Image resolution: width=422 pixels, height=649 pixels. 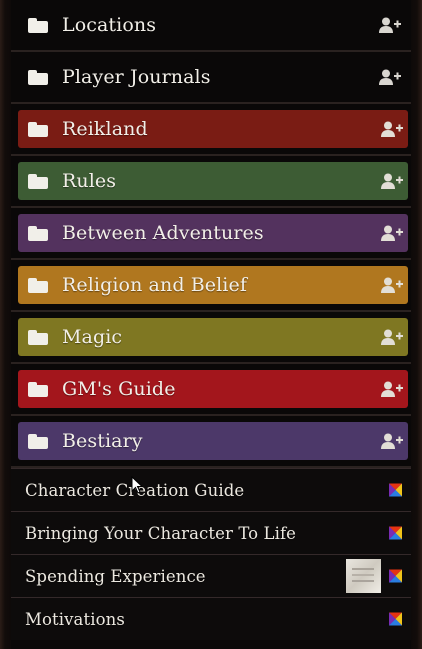 I want to click on mouse-cursor-icon, so click(x=137, y=485).